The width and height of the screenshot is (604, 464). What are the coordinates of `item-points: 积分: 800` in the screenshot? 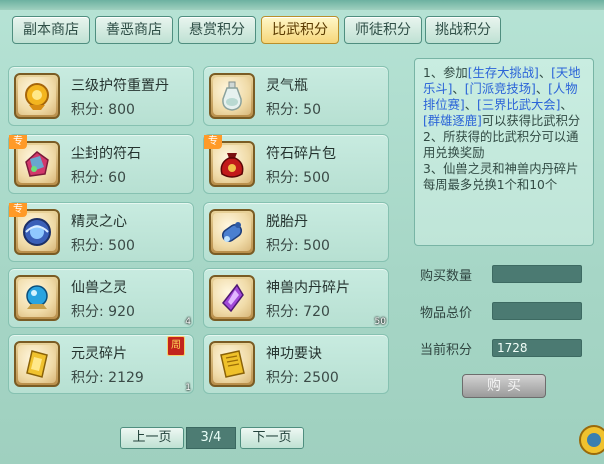 It's located at (103, 110).